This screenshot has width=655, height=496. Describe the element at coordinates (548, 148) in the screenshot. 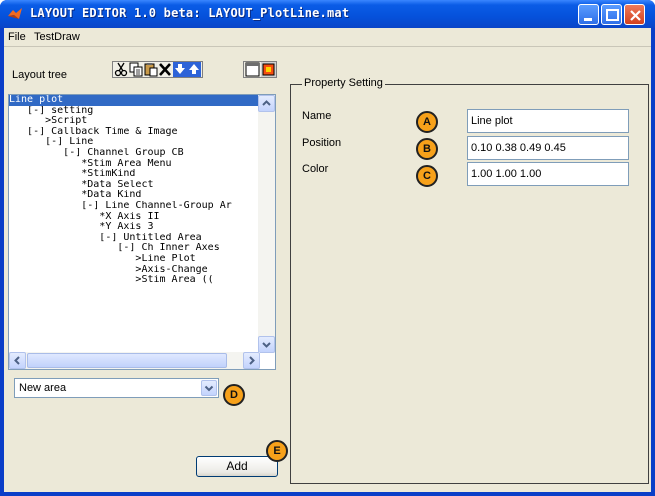

I see `position-field: 0.10 0.38 0.49 0.45` at that location.